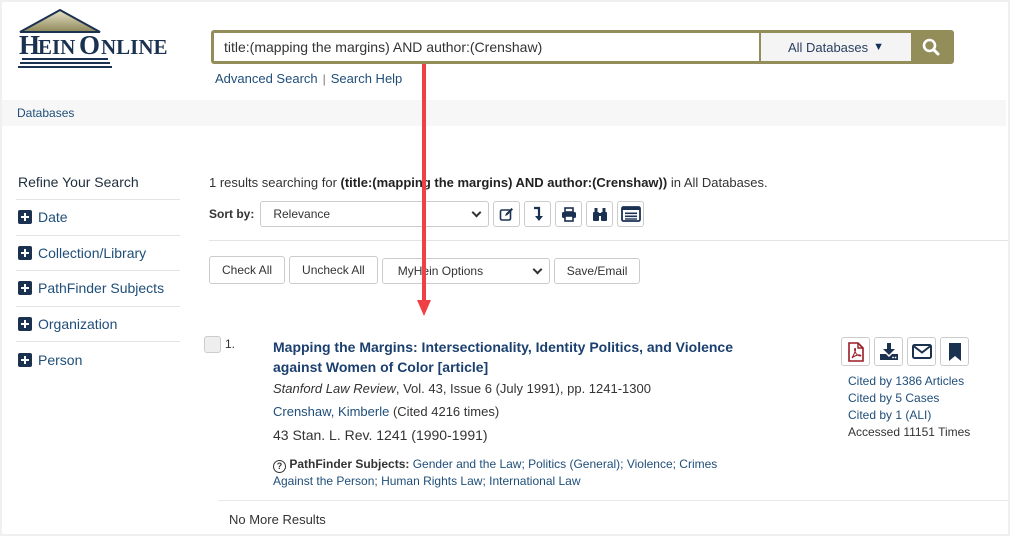  I want to click on refine-title: Refine Your Search, so click(98, 185).